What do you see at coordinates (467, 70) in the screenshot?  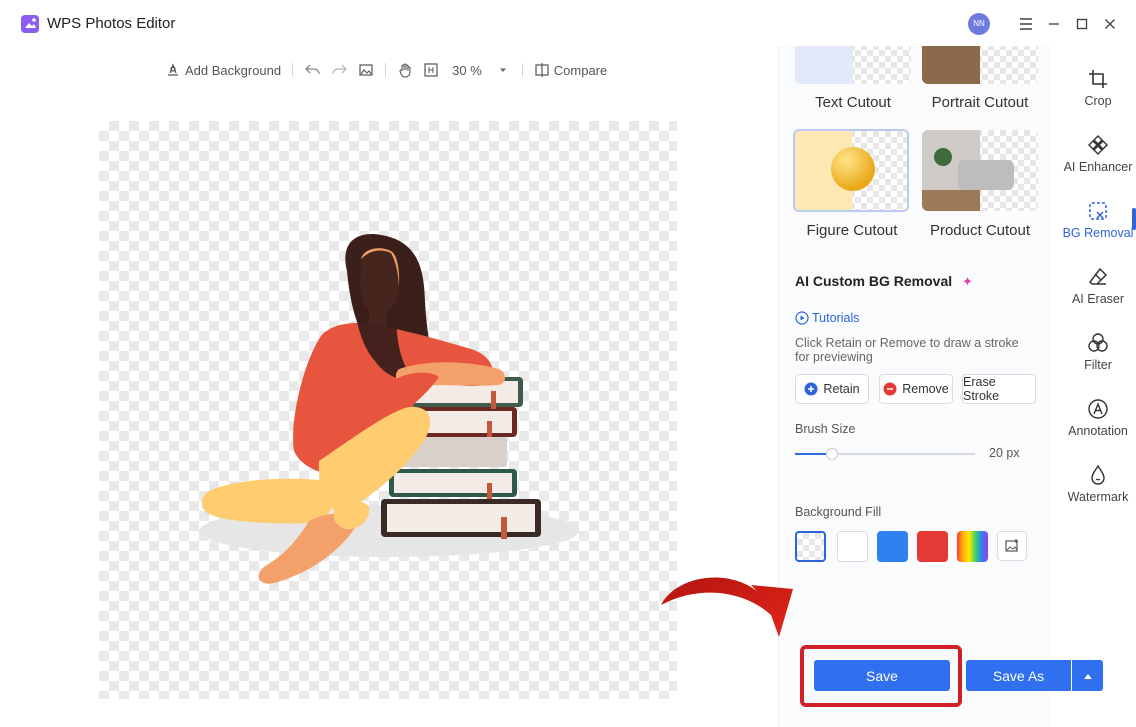 I see `zoom-value: 30 %` at bounding box center [467, 70].